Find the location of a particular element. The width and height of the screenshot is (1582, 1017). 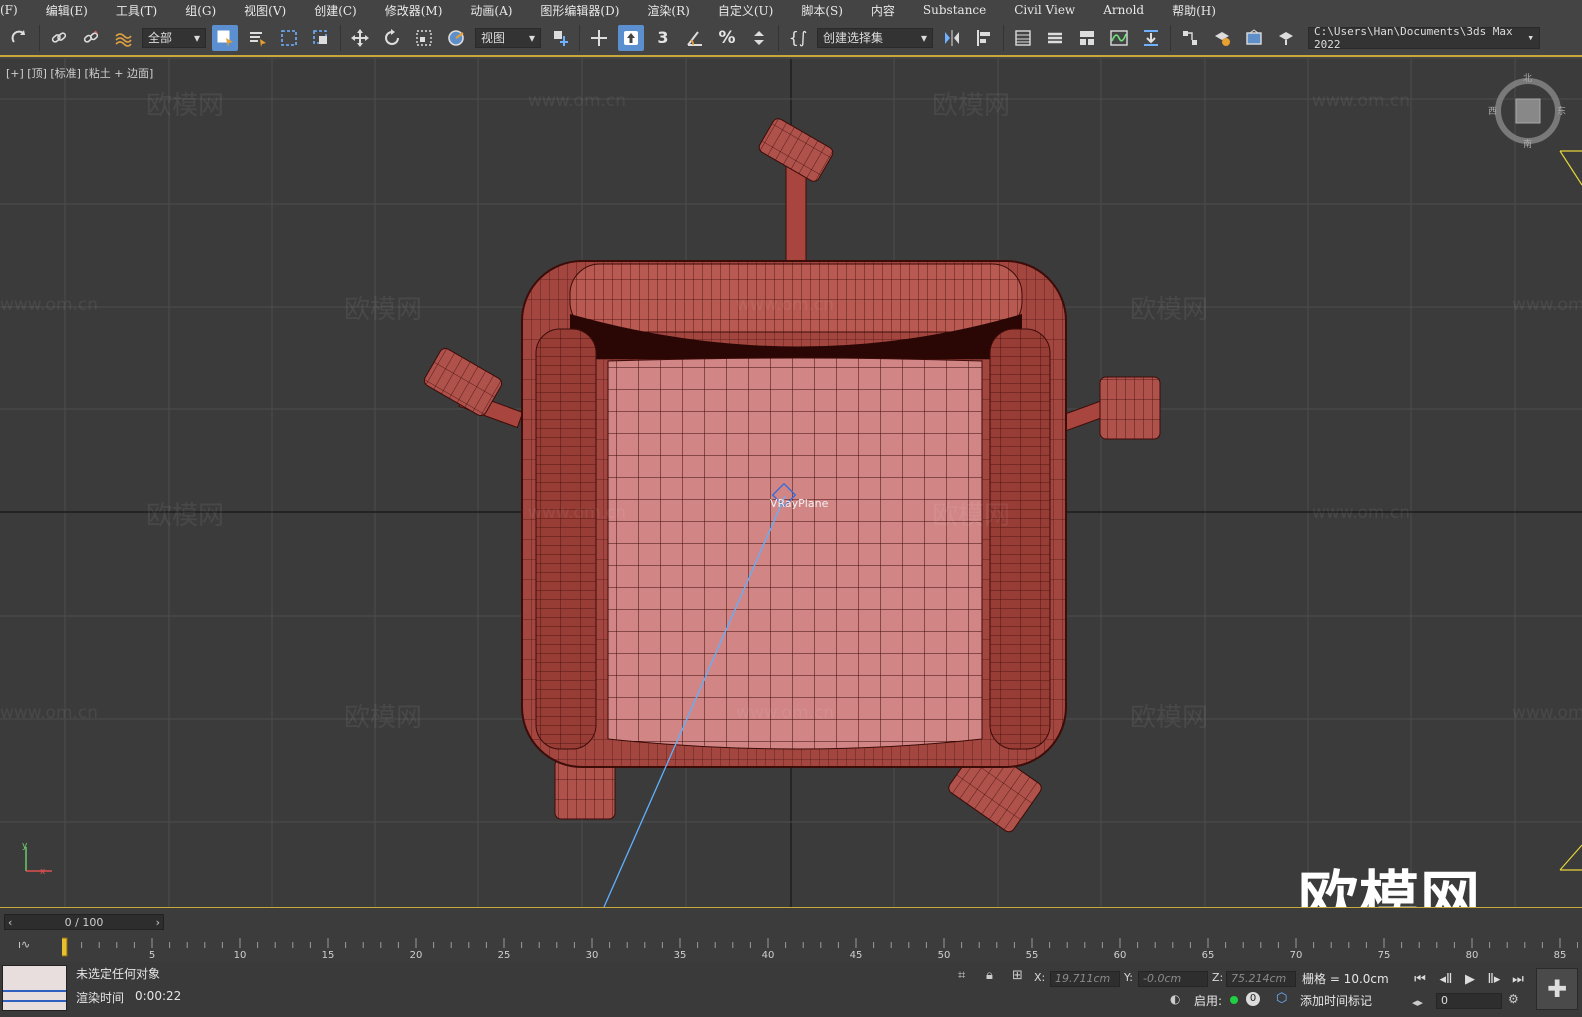

snaps-toggle-icon: 3 is located at coordinates (663, 38).